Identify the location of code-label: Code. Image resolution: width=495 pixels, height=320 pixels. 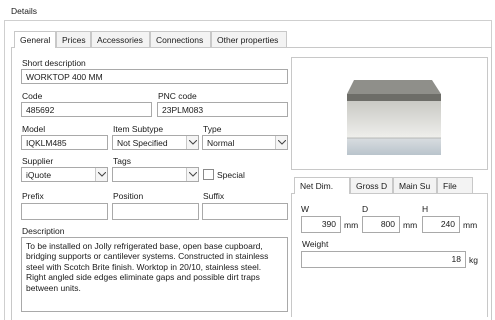
(32, 96).